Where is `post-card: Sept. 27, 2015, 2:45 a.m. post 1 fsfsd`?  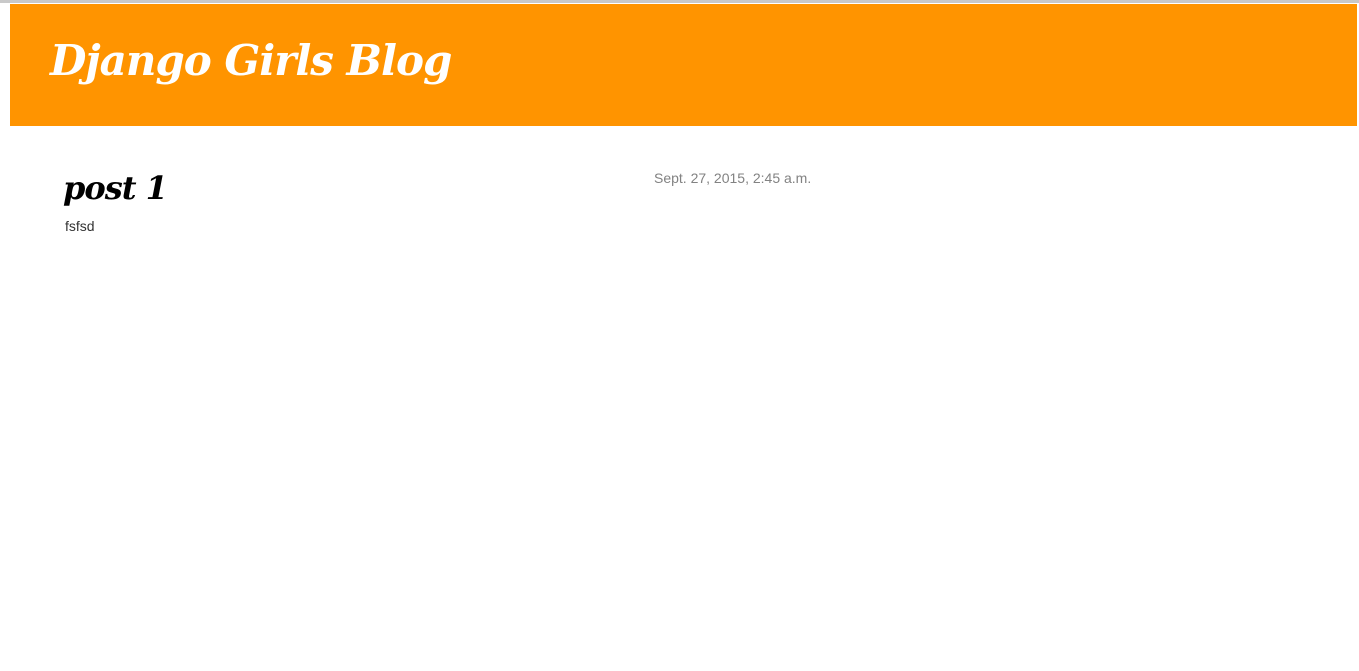 post-card: Sept. 27, 2015, 2:45 a.m. post 1 fsfsd is located at coordinates (443, 205).